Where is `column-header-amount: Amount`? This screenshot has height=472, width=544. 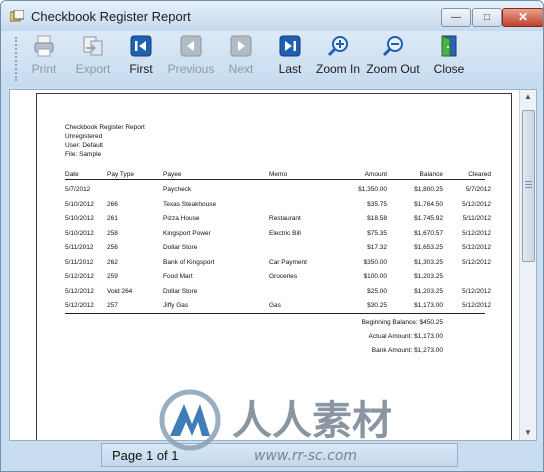
column-header-amount: Amount is located at coordinates (375, 174).